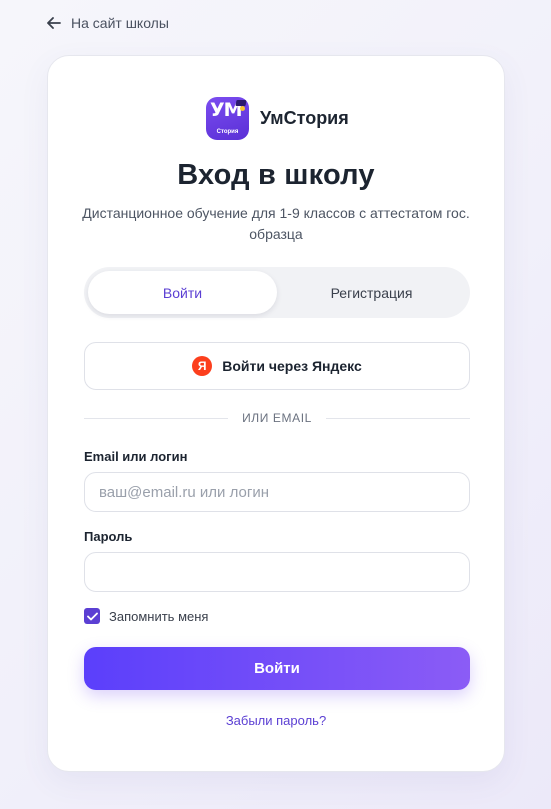  I want to click on email-field, so click(277, 492).